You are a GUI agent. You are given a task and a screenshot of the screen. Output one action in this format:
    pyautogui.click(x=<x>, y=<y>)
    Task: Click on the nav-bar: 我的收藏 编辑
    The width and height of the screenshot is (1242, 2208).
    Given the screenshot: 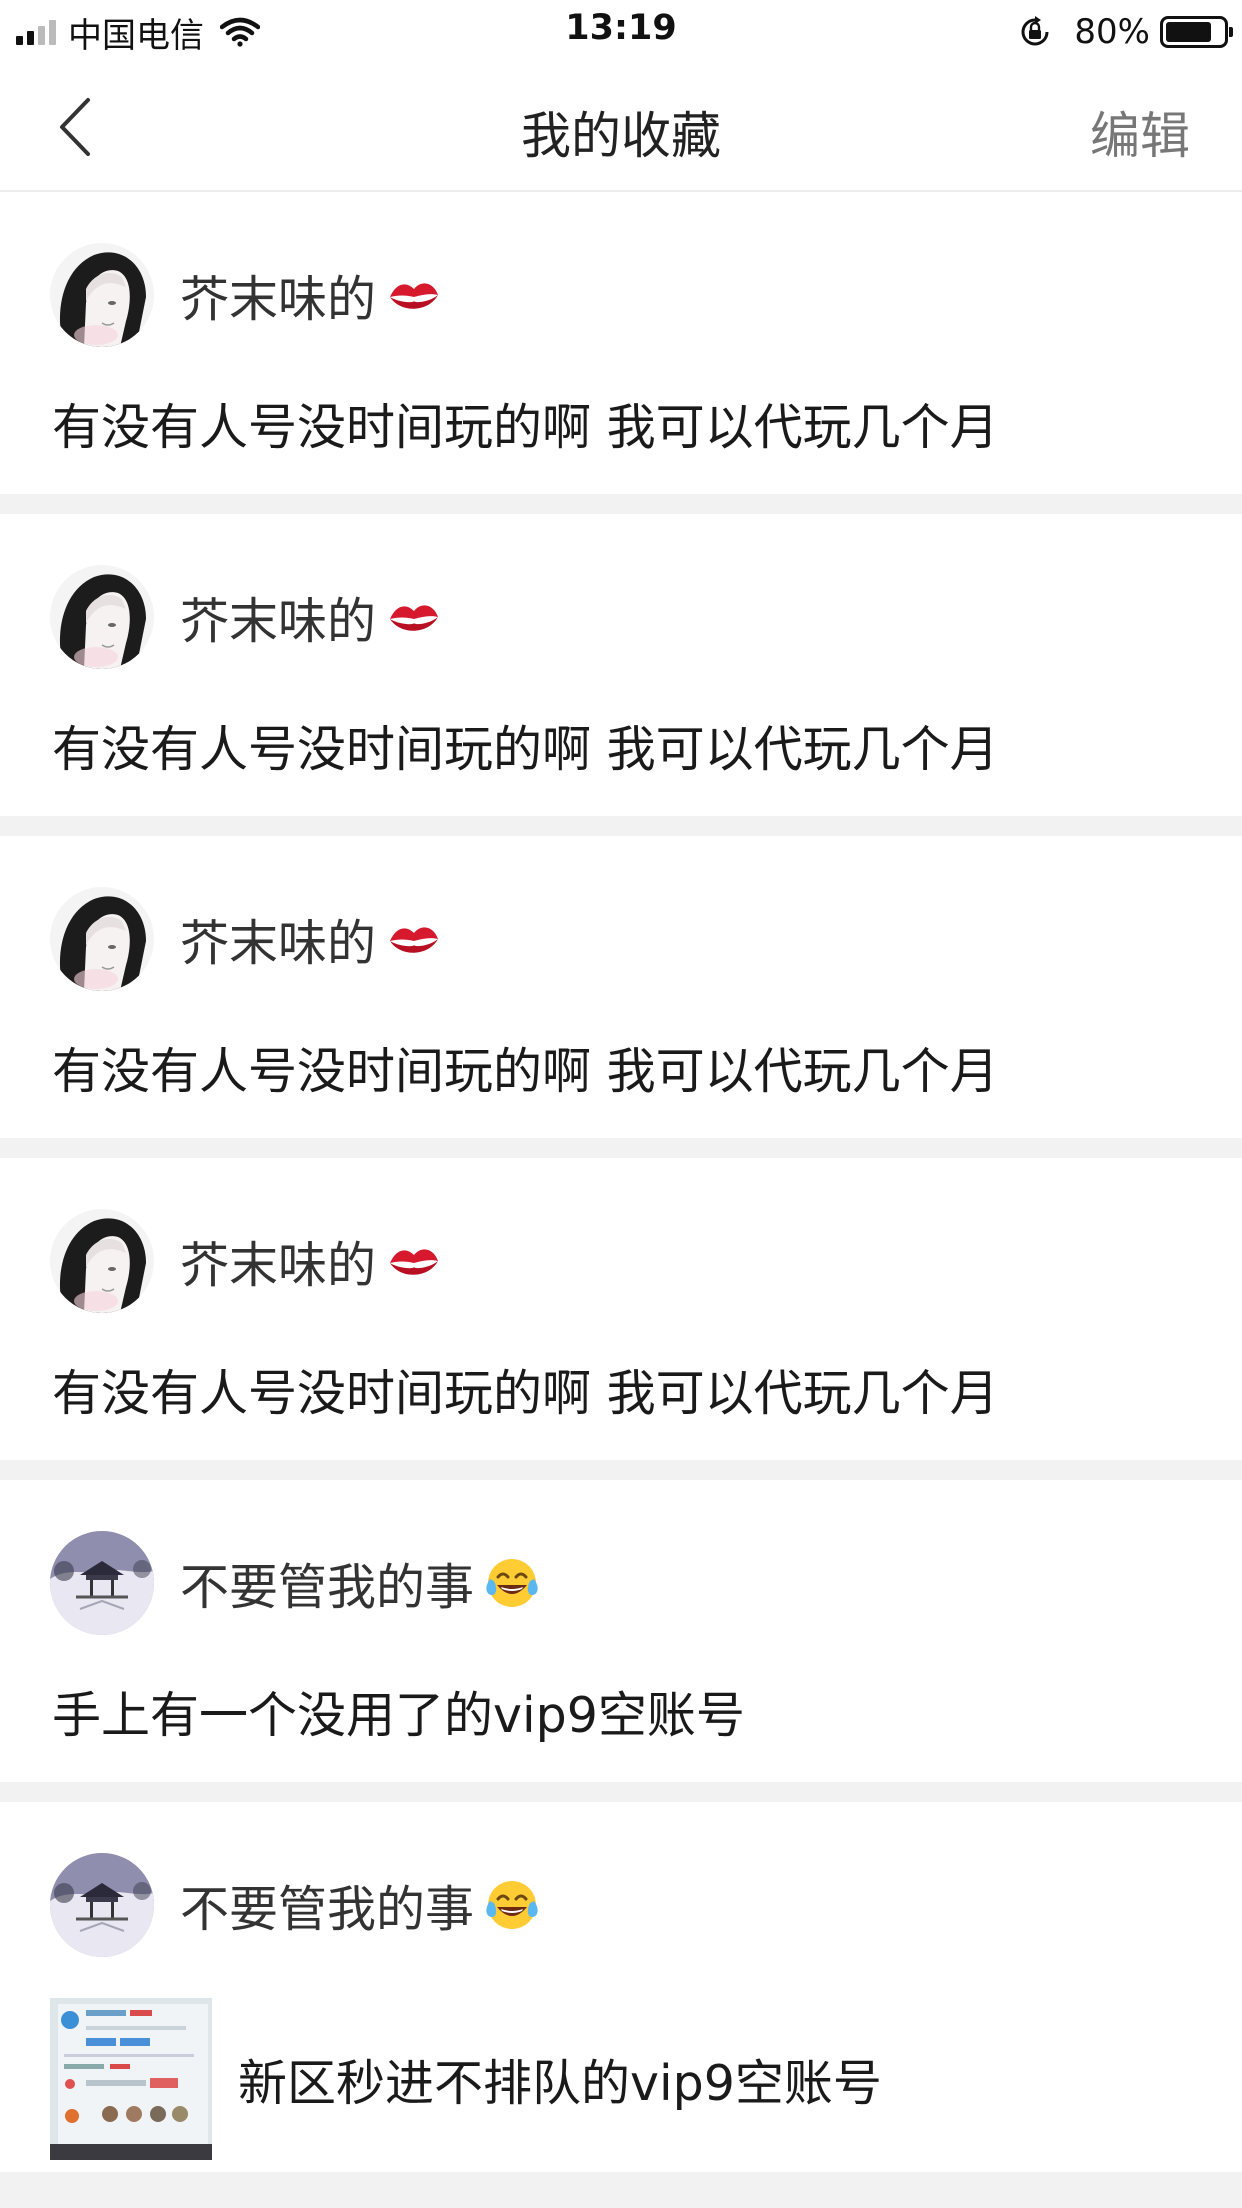 What is the action you would take?
    pyautogui.click(x=621, y=127)
    